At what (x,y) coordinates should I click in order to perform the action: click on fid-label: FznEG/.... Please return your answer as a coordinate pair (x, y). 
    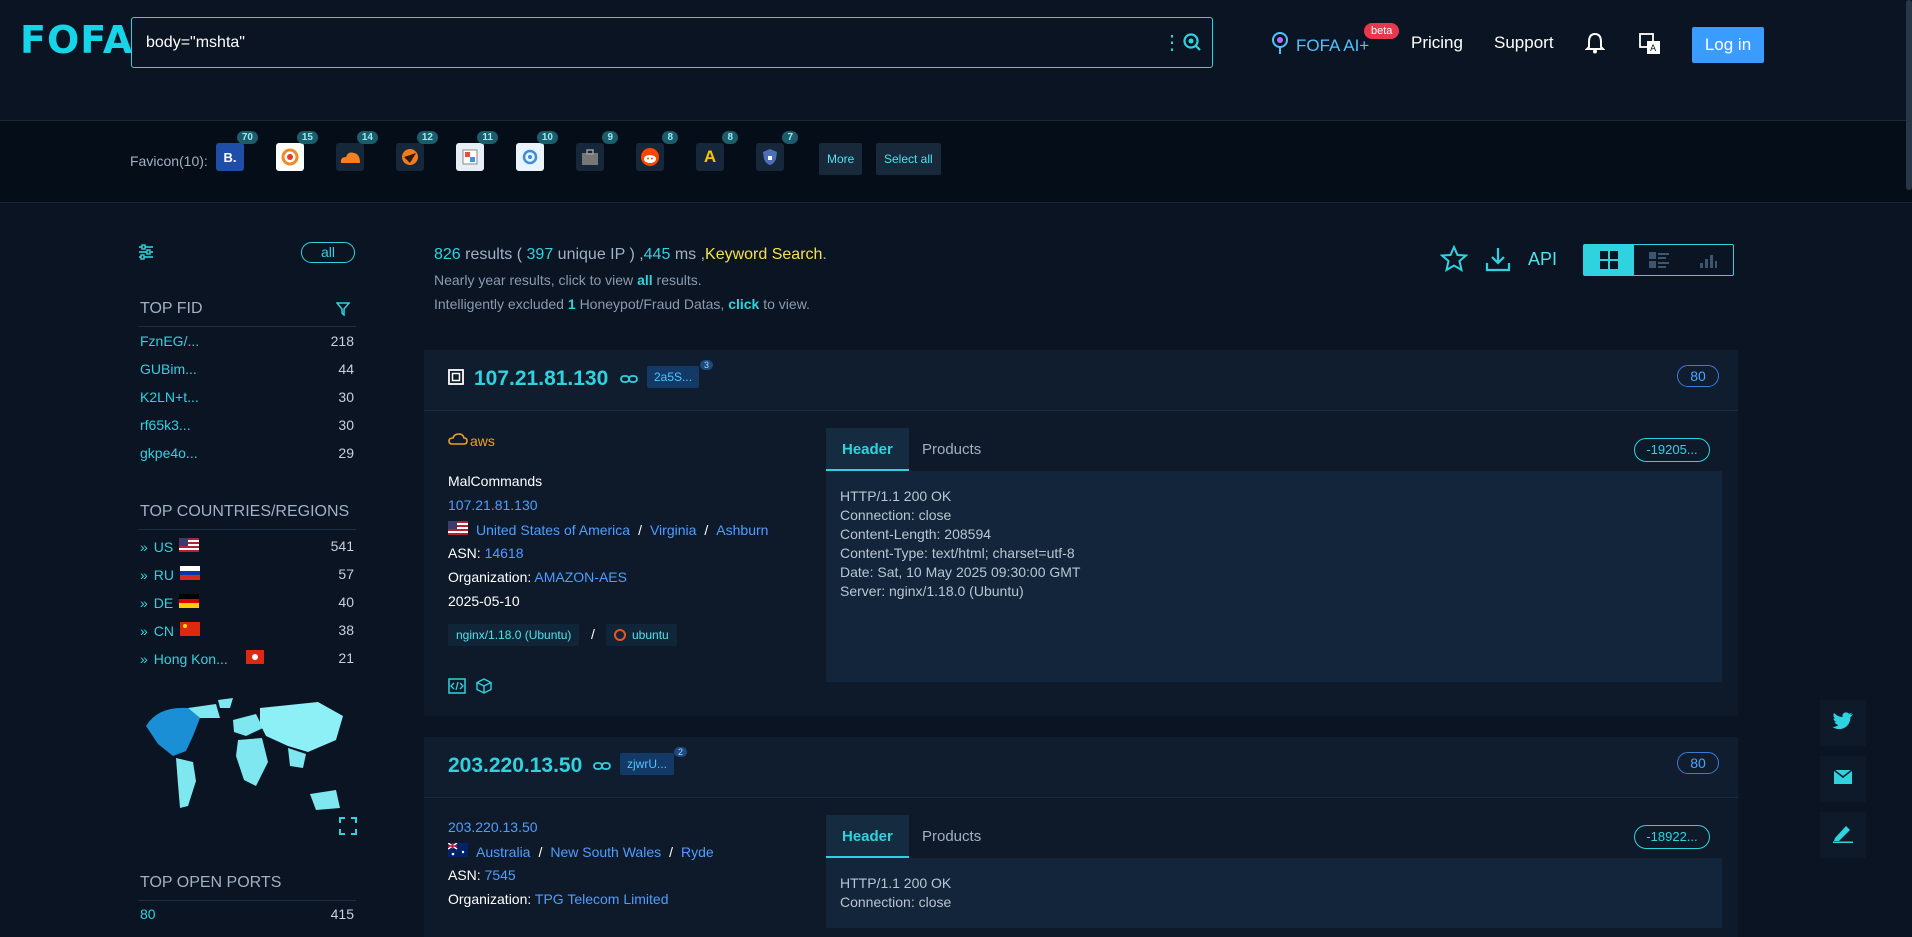
    Looking at the image, I should click on (170, 341).